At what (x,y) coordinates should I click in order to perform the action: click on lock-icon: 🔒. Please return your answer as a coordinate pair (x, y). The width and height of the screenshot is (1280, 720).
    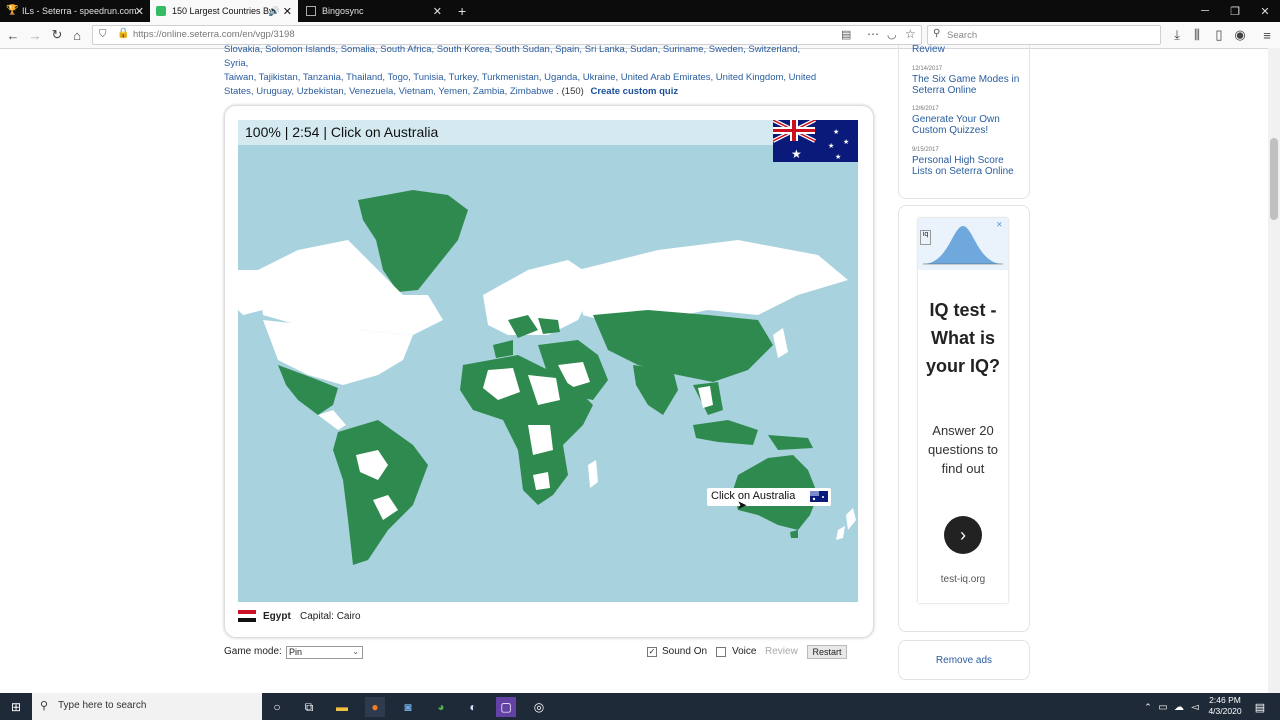
    Looking at the image, I should click on (123, 33).